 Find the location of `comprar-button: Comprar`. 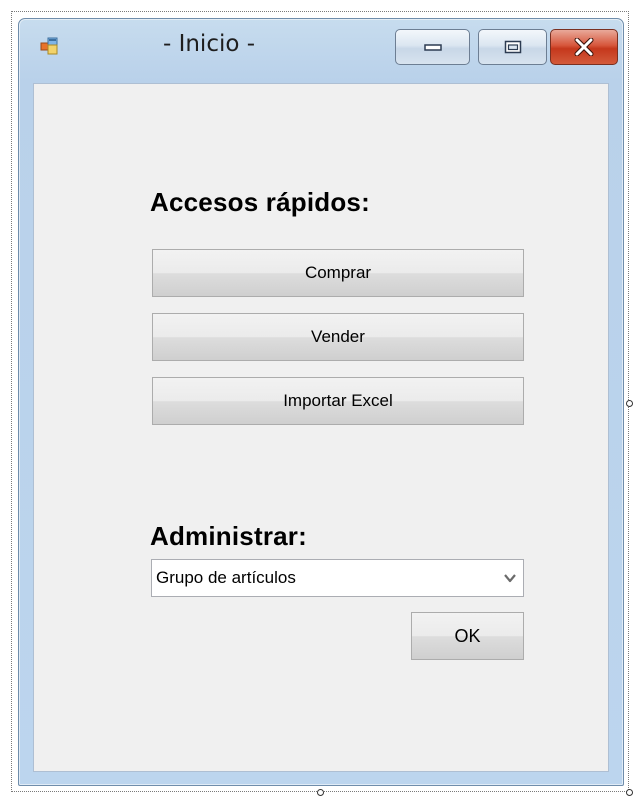

comprar-button: Comprar is located at coordinates (338, 273).